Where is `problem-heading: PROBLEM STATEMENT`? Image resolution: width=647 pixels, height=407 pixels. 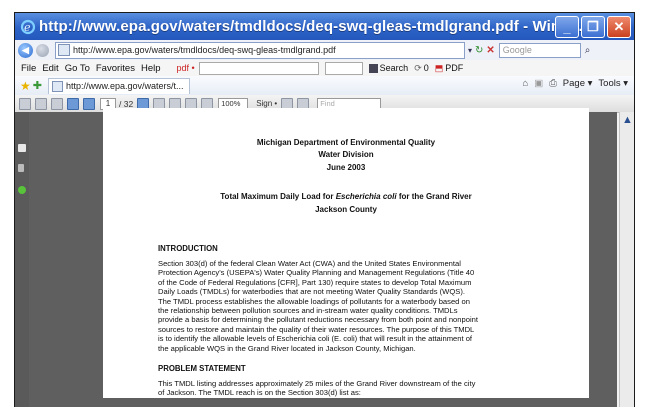
problem-heading: PROBLEM STATEMENT is located at coordinates (202, 368).